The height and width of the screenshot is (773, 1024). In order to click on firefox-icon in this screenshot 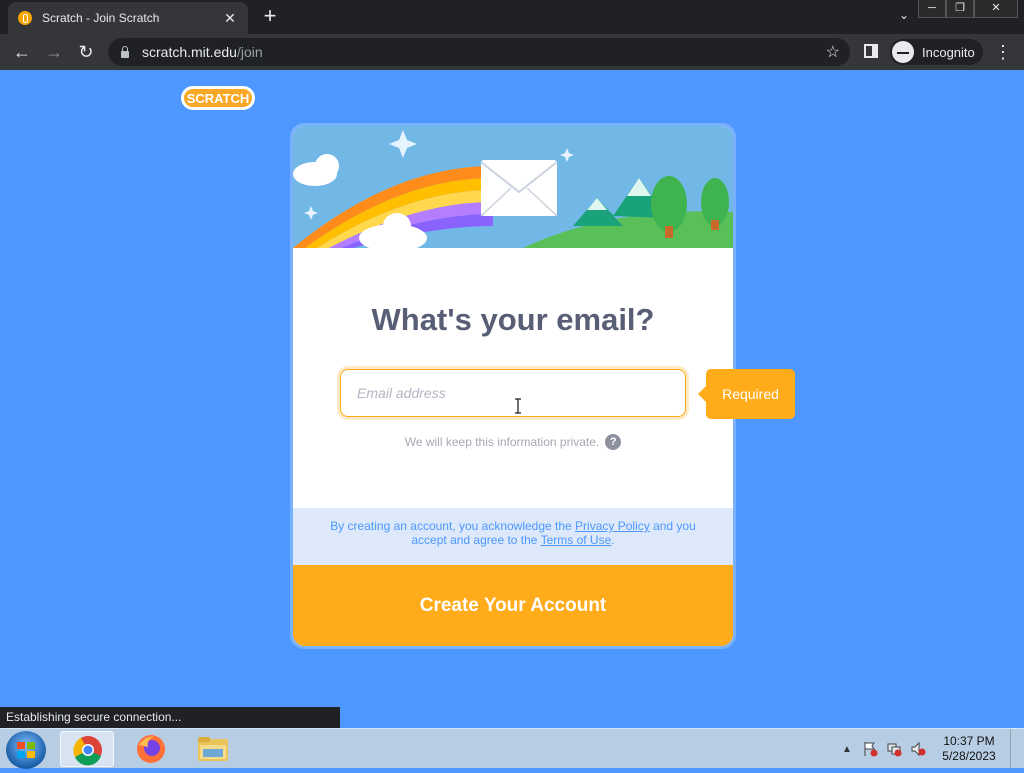, I will do `click(151, 749)`.